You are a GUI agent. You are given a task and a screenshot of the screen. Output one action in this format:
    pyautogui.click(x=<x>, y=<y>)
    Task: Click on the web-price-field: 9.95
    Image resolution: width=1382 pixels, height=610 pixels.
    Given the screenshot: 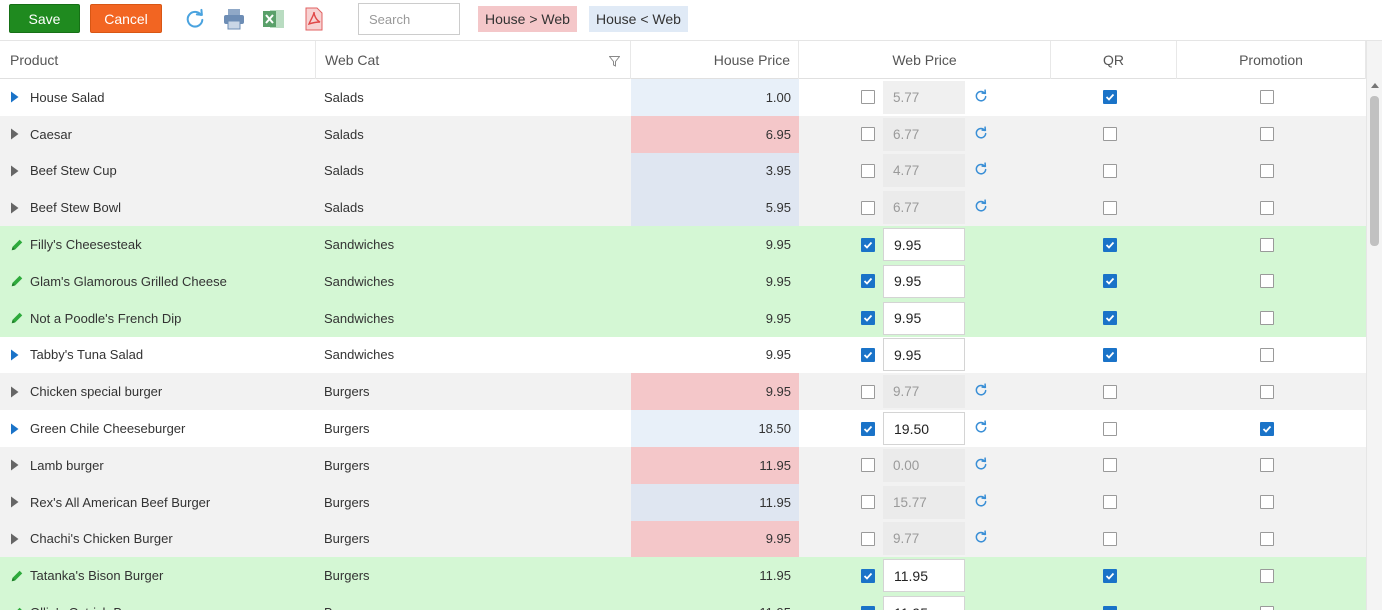 What is the action you would take?
    pyautogui.click(x=924, y=245)
    